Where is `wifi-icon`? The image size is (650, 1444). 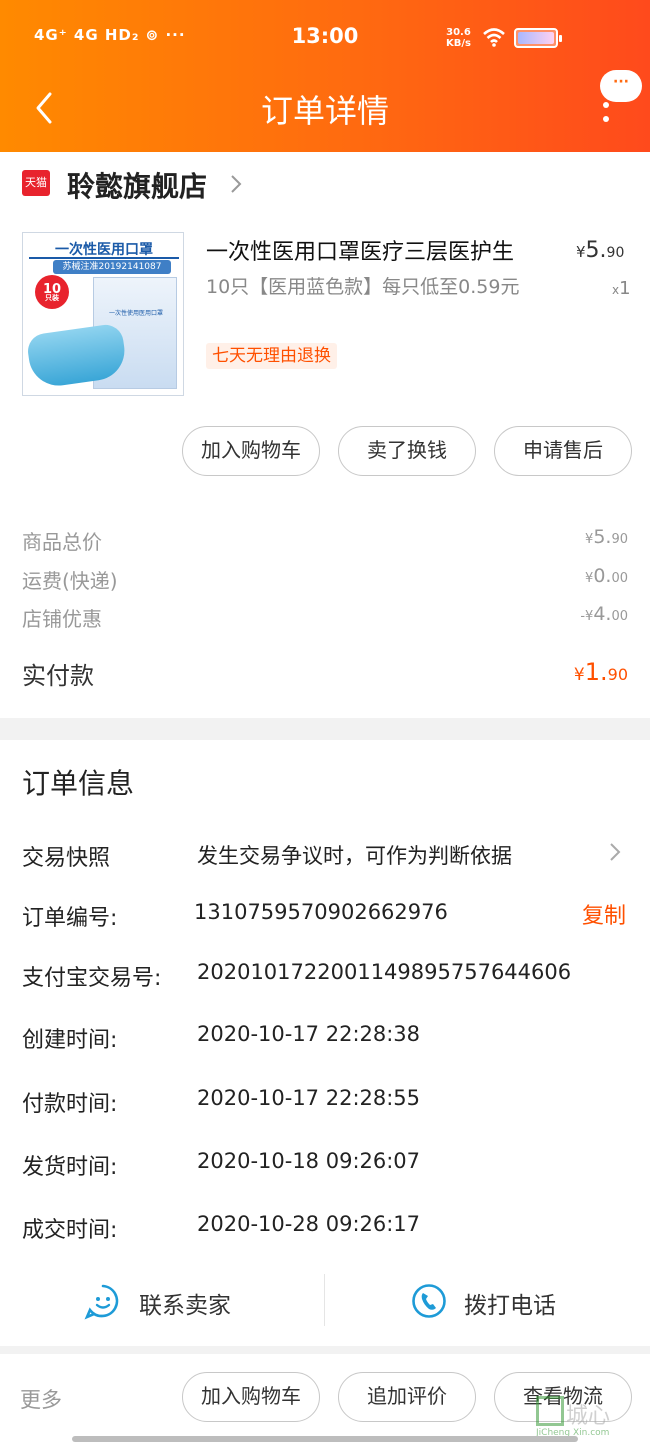 wifi-icon is located at coordinates (494, 37).